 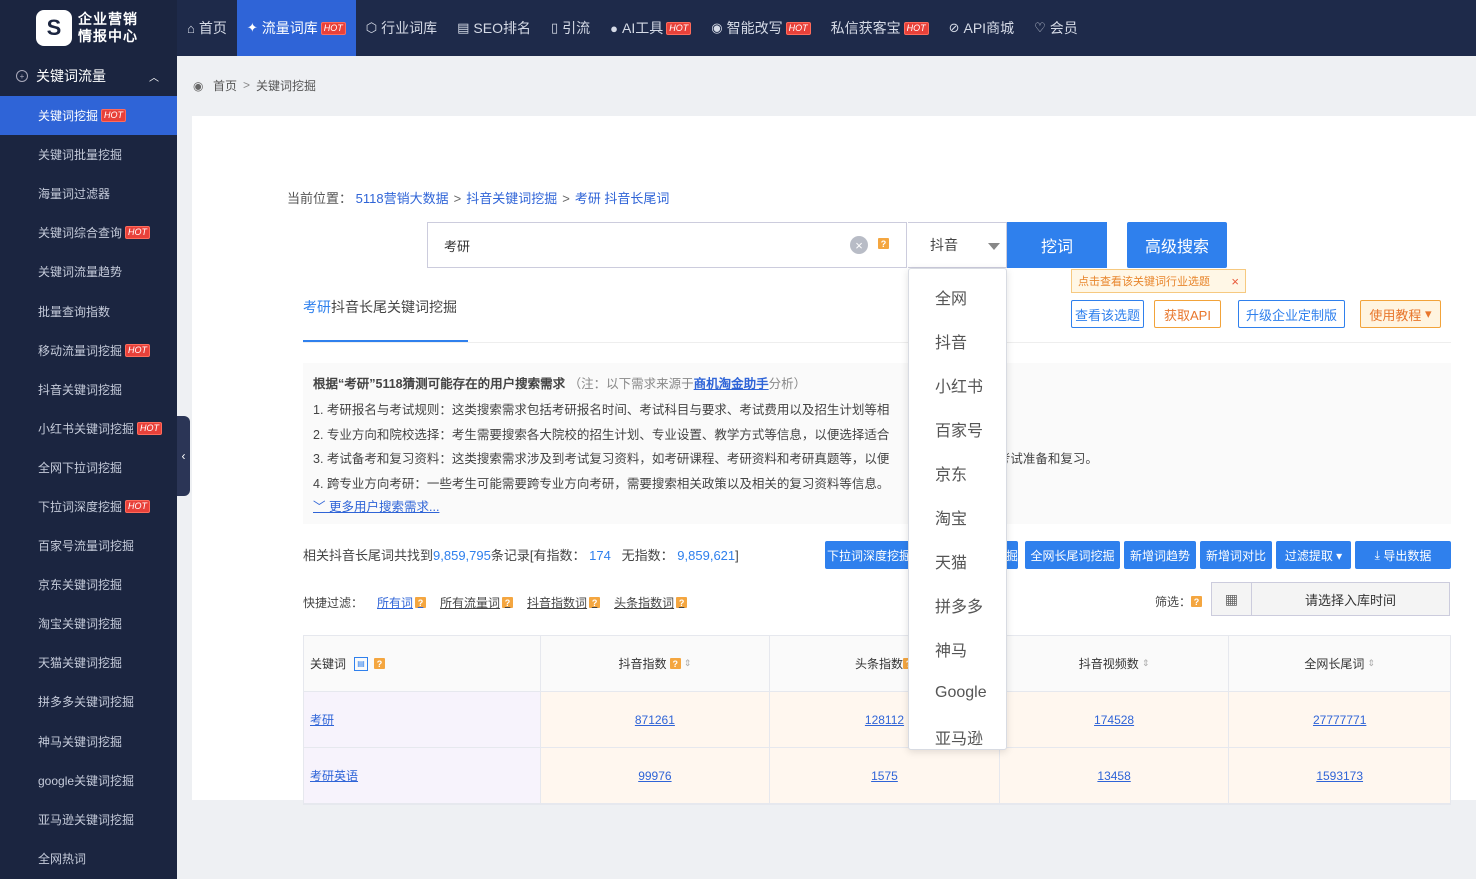 I want to click on platform-option-7: 拼多多, so click(x=957, y=605).